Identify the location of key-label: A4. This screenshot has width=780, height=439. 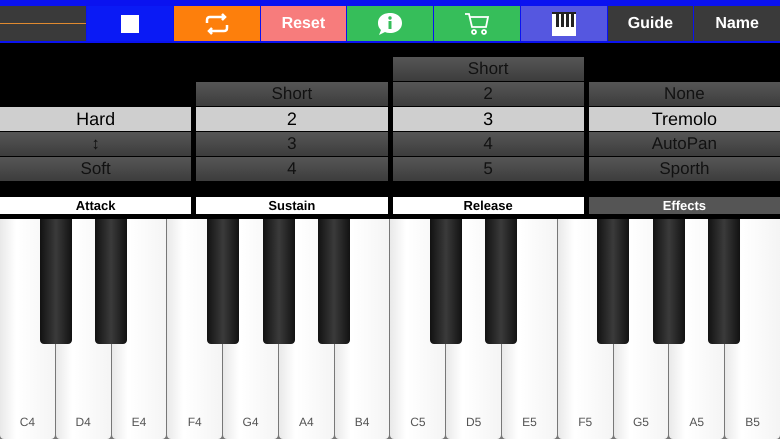
(306, 422).